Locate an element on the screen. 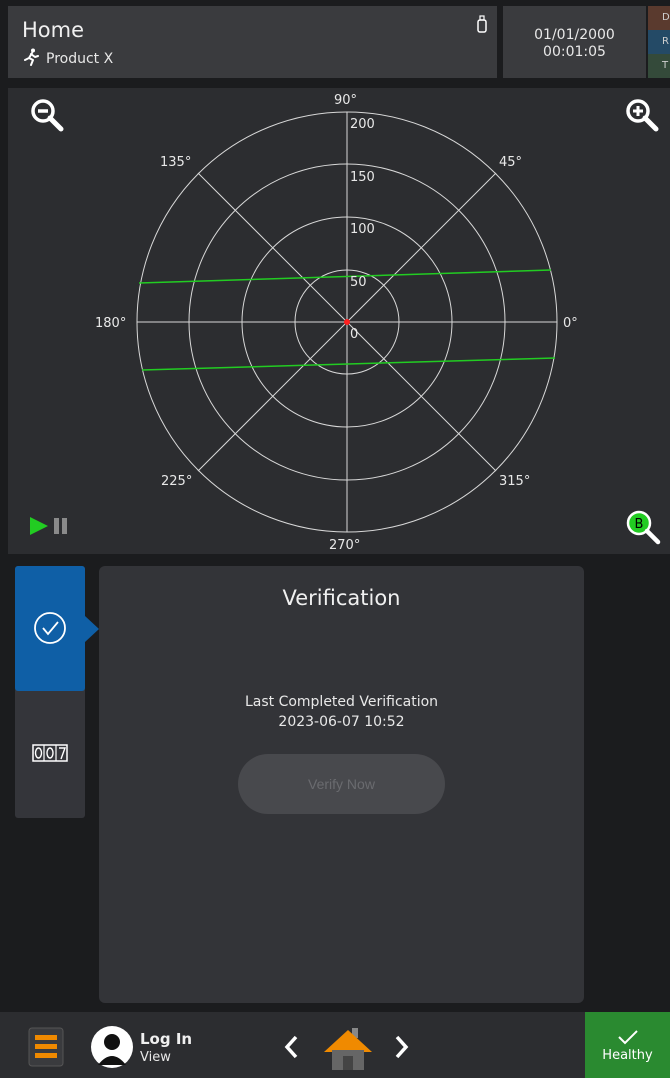 This screenshot has width=670, height=1078. home-button is located at coordinates (348, 1051).